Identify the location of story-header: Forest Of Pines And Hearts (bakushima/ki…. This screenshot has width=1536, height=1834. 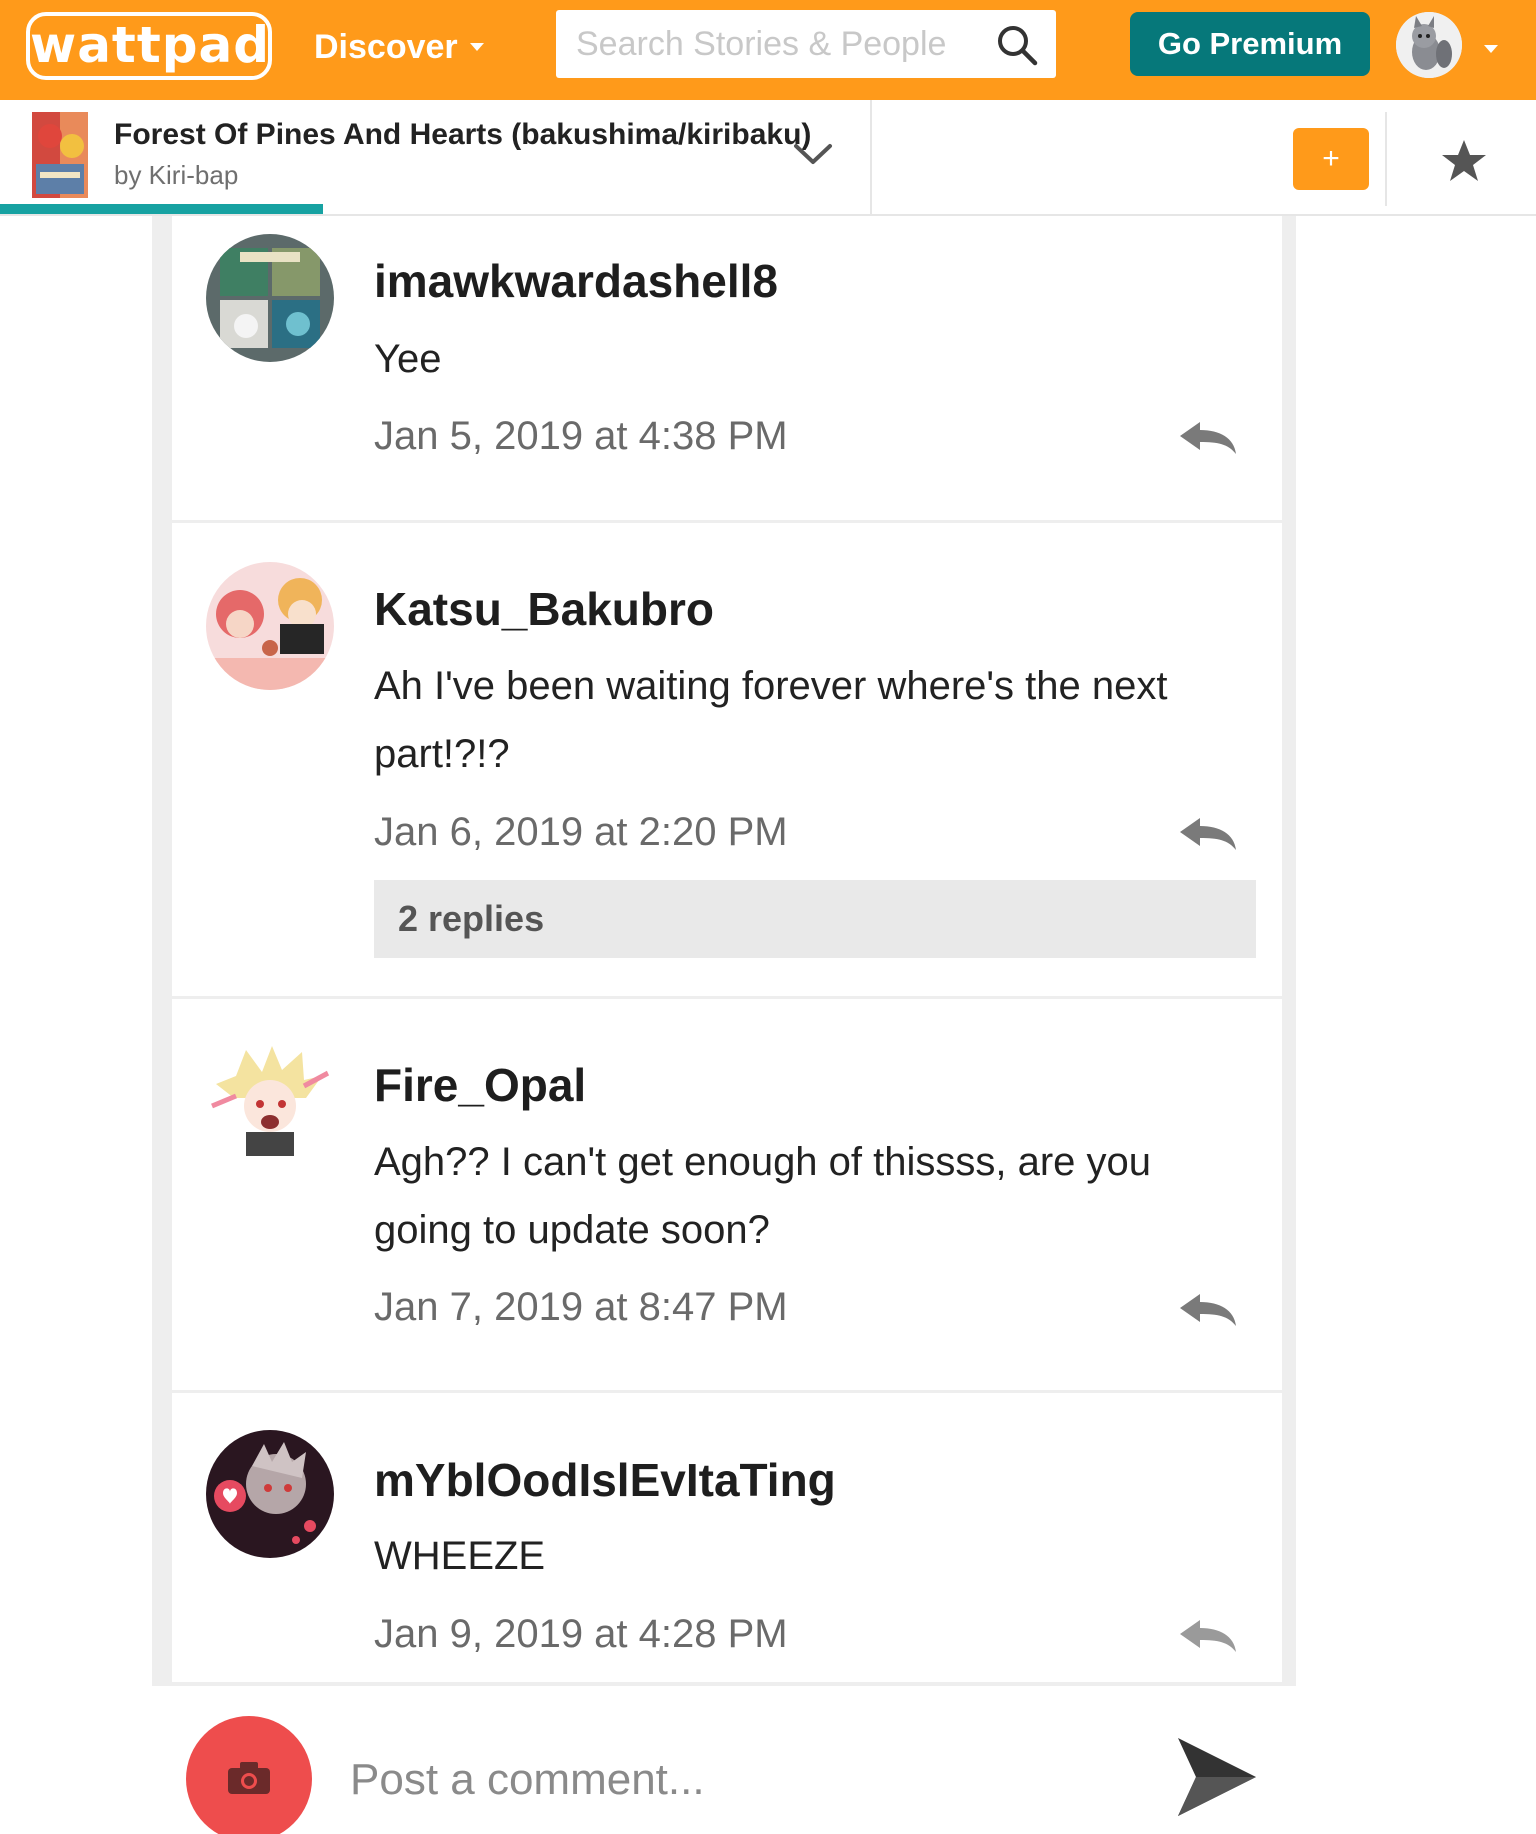
(768, 158).